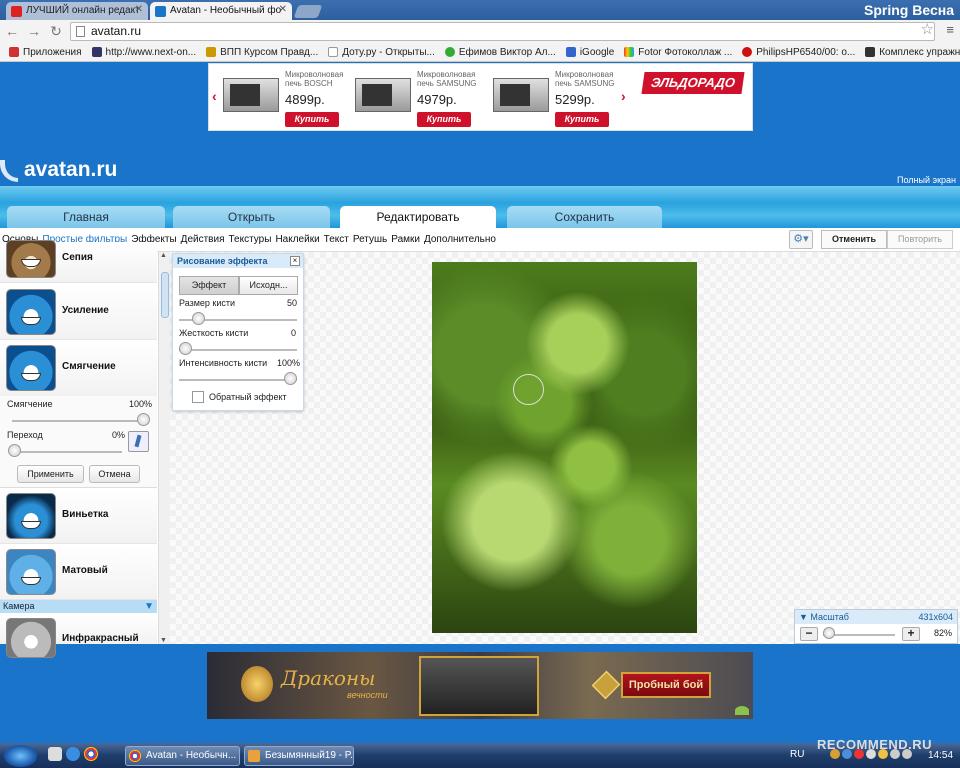  Describe the element at coordinates (584, 217) in the screenshot. I see `tab-save: Сохранить` at that location.